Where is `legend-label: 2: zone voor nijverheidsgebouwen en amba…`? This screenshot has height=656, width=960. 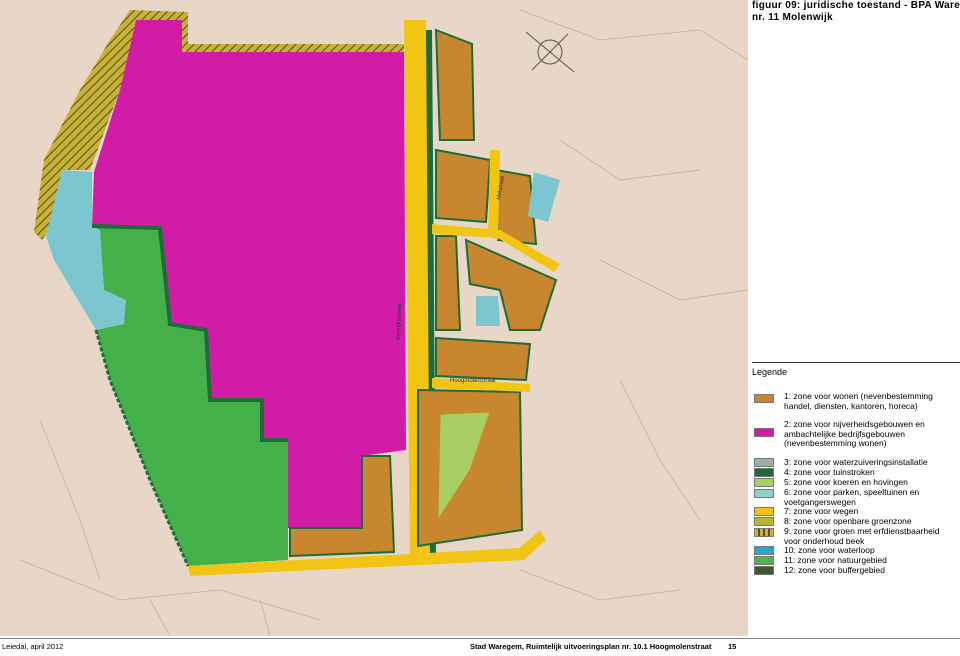
legend-label: 2: zone voor nijverheidsgebouwen en amba… is located at coordinates (854, 433).